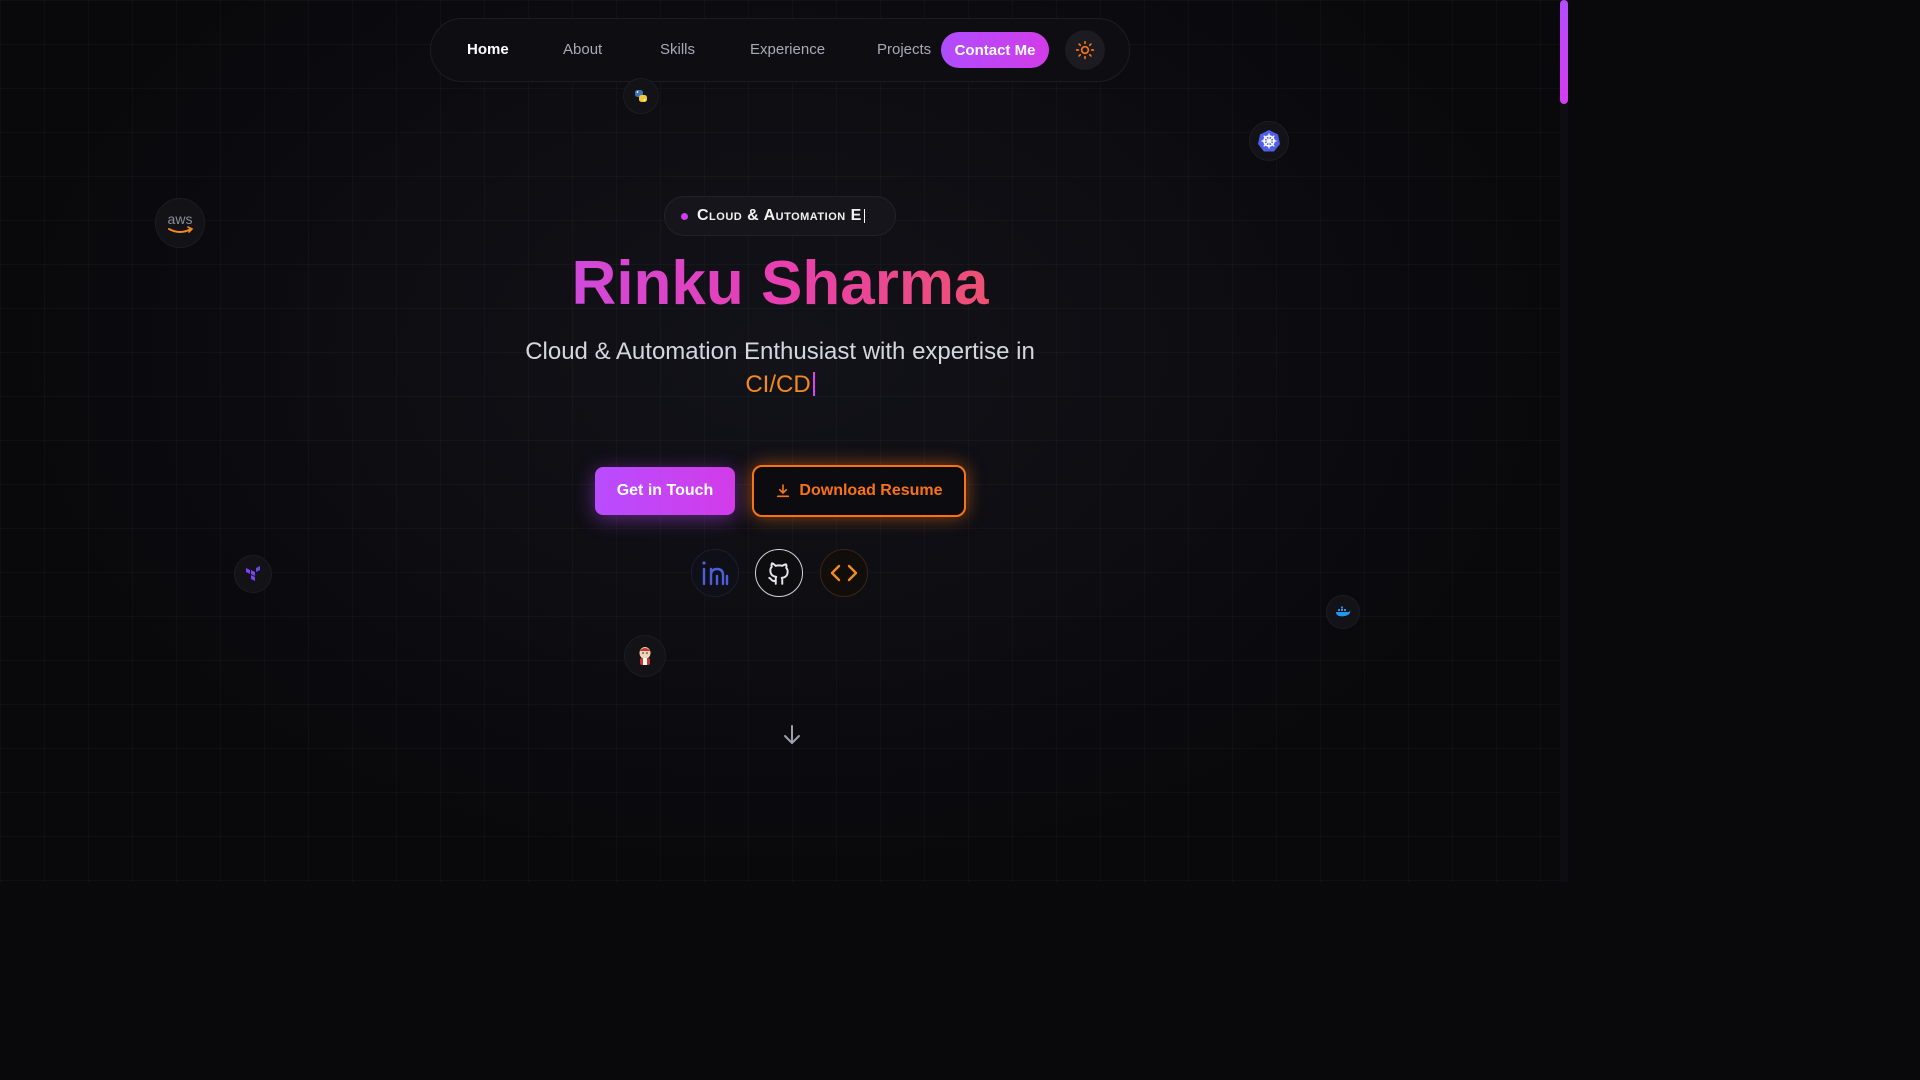 The width and height of the screenshot is (1920, 1080). I want to click on nav-about: About, so click(582, 49).